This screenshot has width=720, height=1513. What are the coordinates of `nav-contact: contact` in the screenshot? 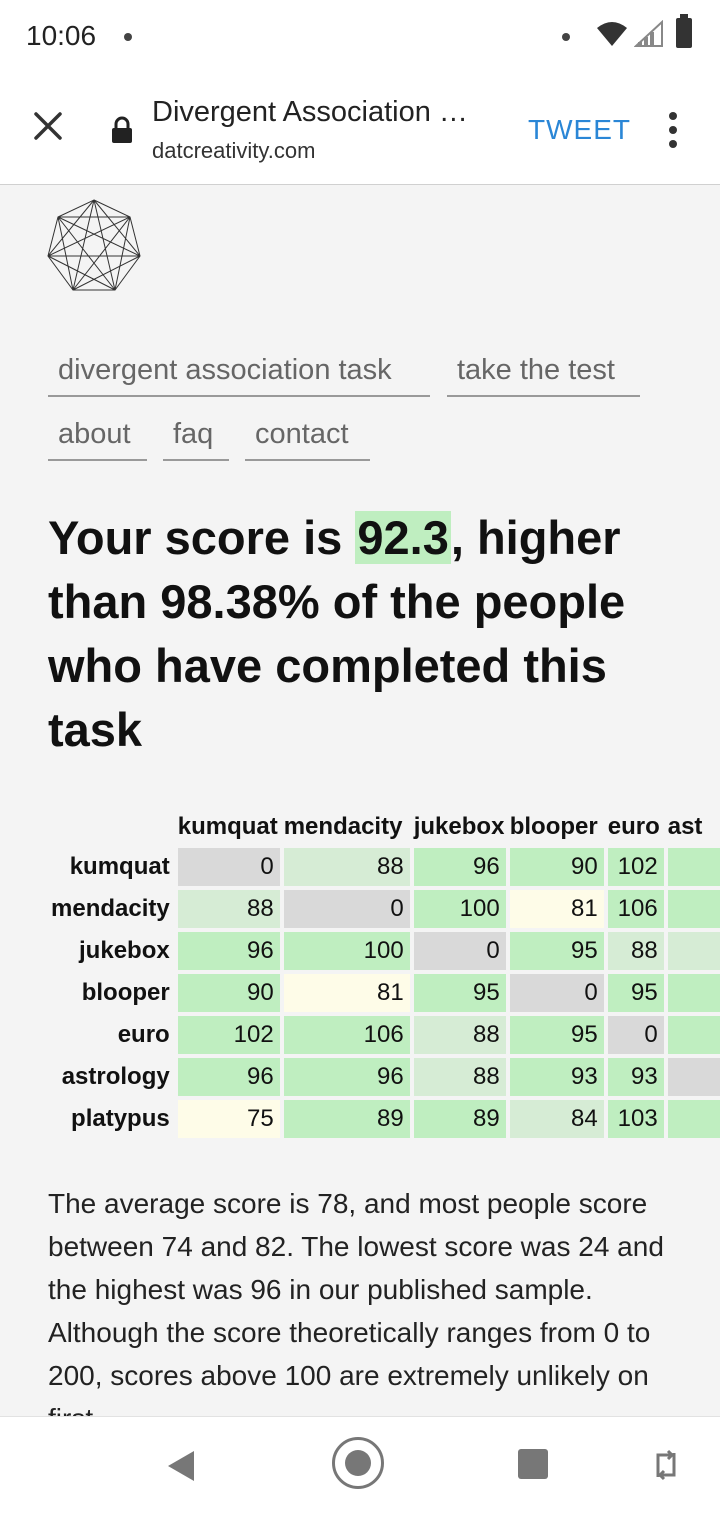 It's located at (307, 439).